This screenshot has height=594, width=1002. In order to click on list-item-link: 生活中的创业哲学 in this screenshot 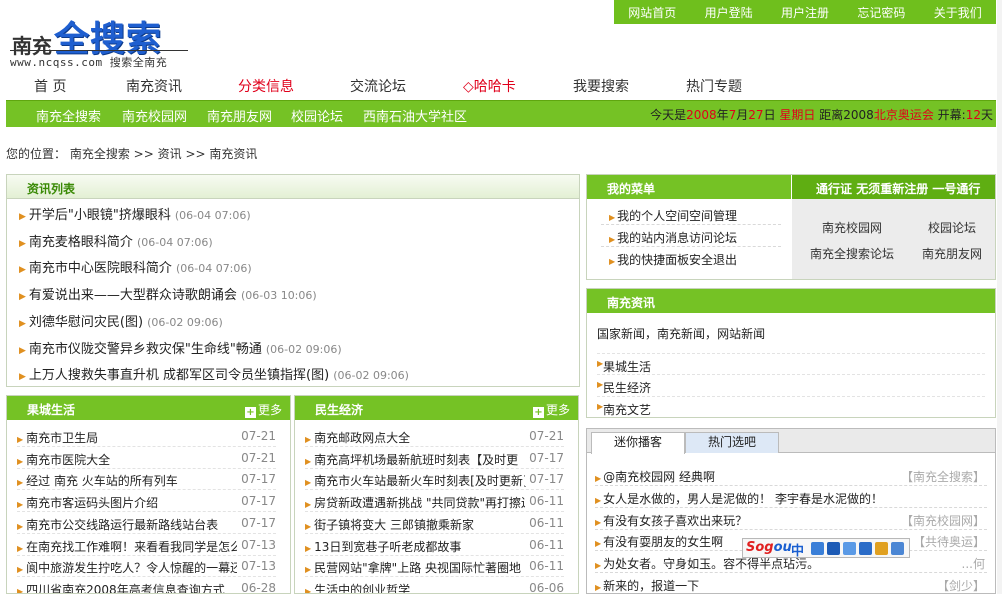, I will do `click(362, 588)`.